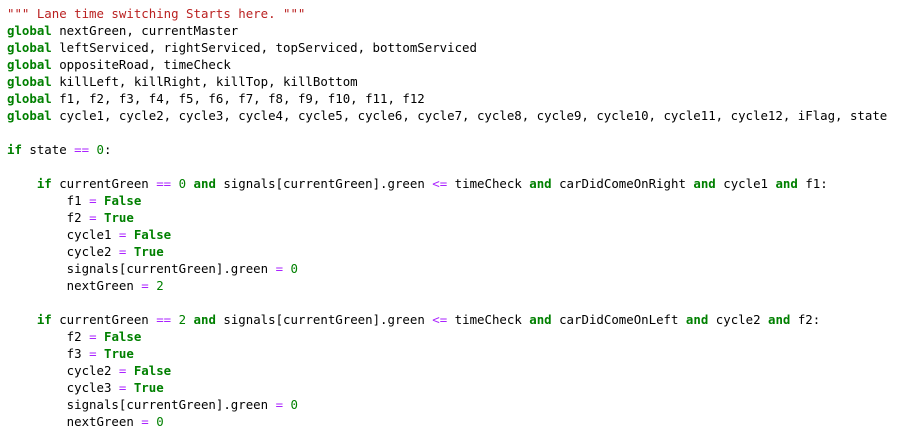 This screenshot has width=920, height=437. I want to click on code-line: nextGreen = 2, so click(463, 285).